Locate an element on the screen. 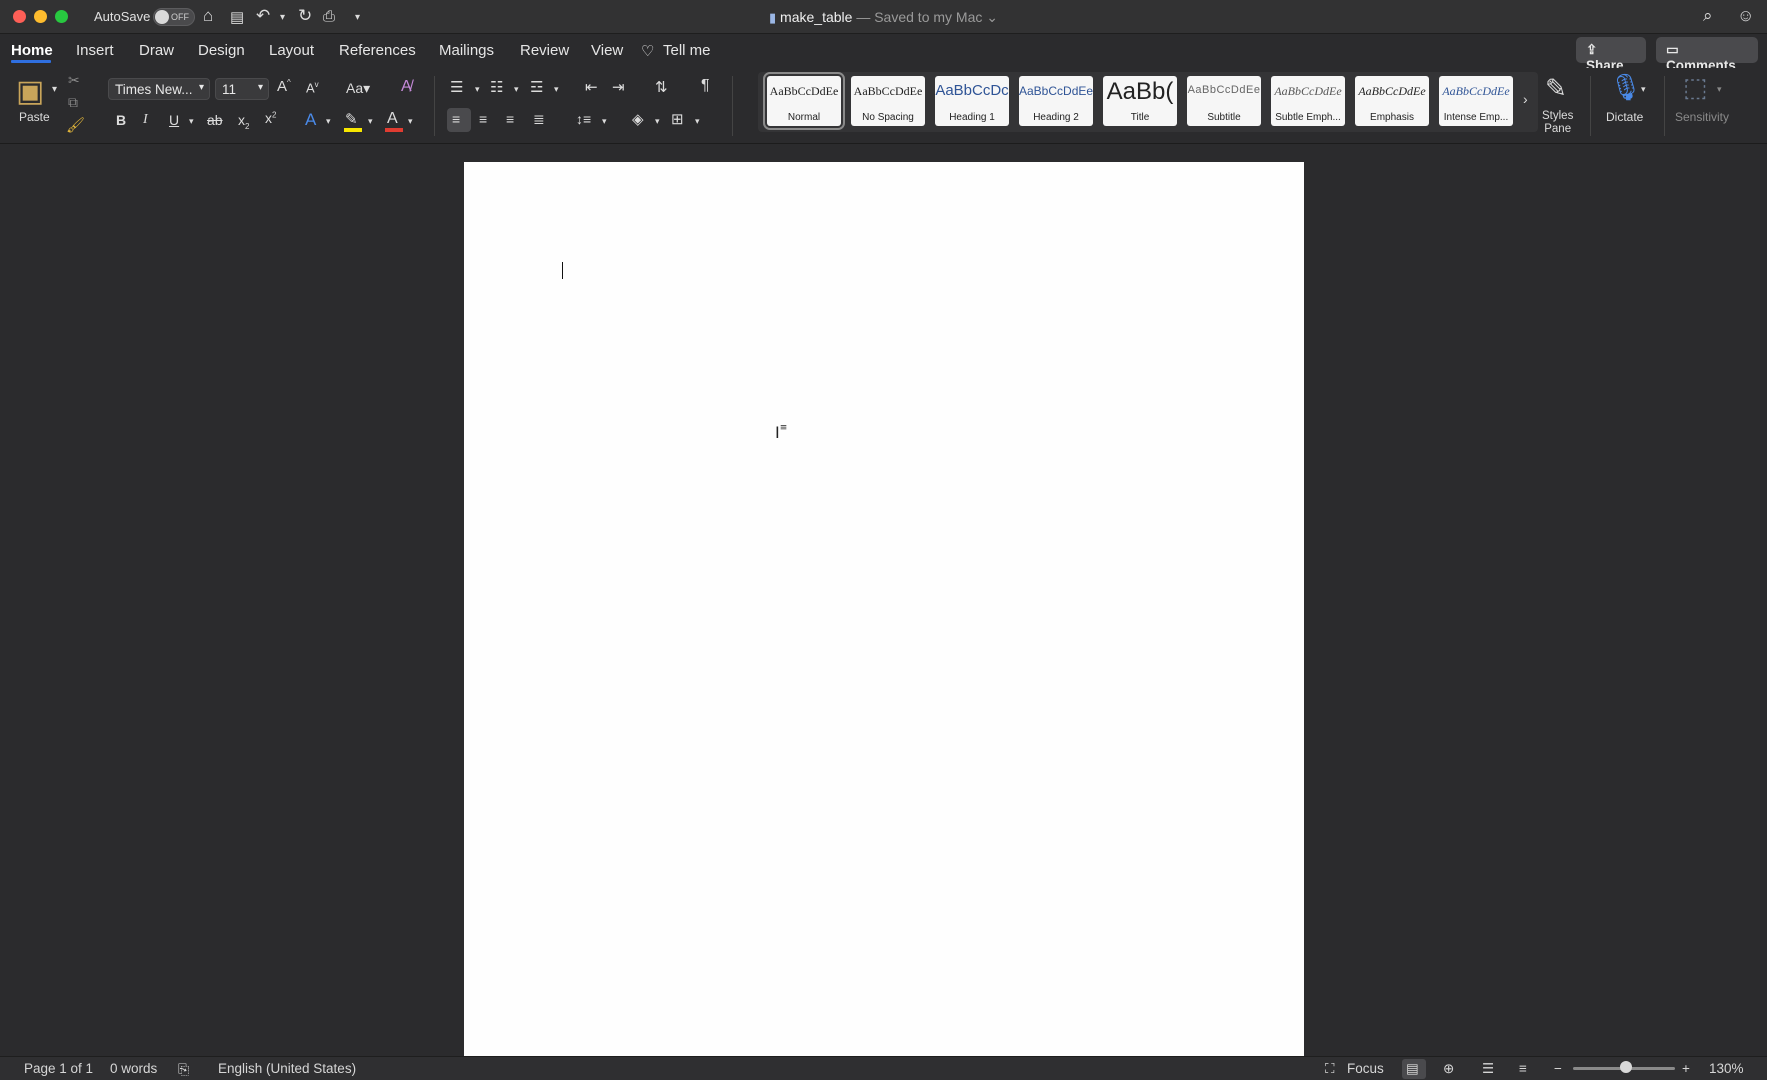 The image size is (1767, 1080). style-no-spacing: AaBbCcDdEe No Spacing is located at coordinates (888, 101).